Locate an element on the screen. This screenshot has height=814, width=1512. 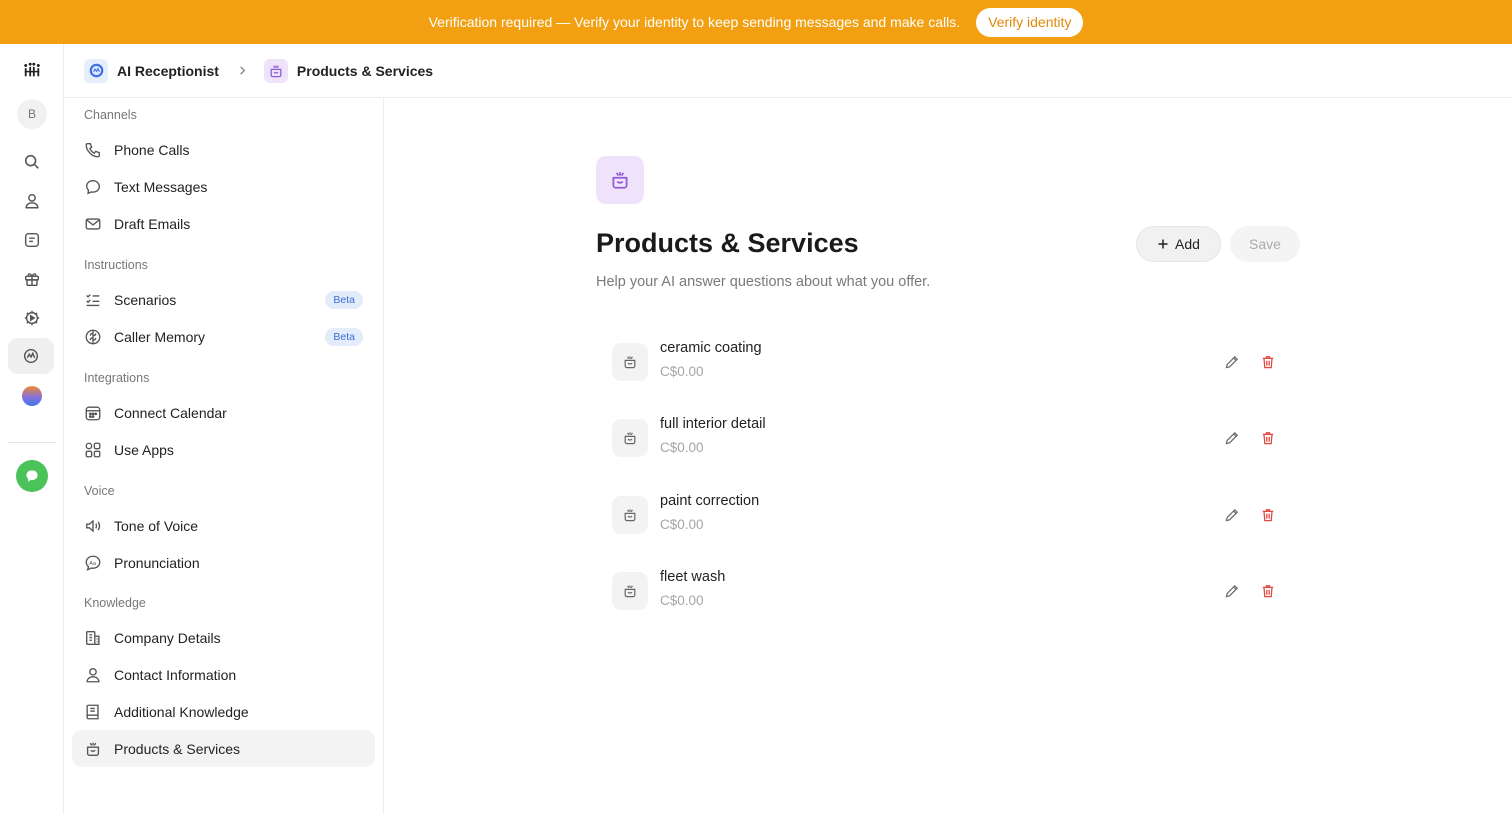
sidebar-item-draft-emails: Draft Emails is located at coordinates (223, 223).